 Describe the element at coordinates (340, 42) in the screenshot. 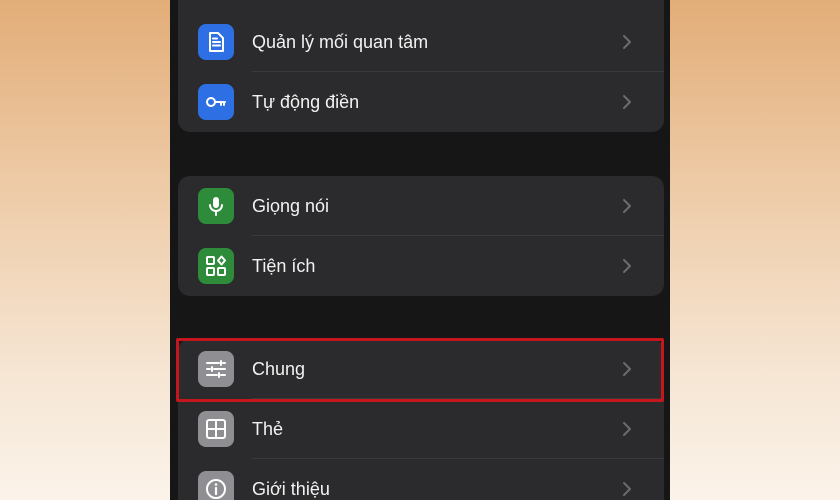

I see `settings-row-label: Quản lý mối quan tâm` at that location.